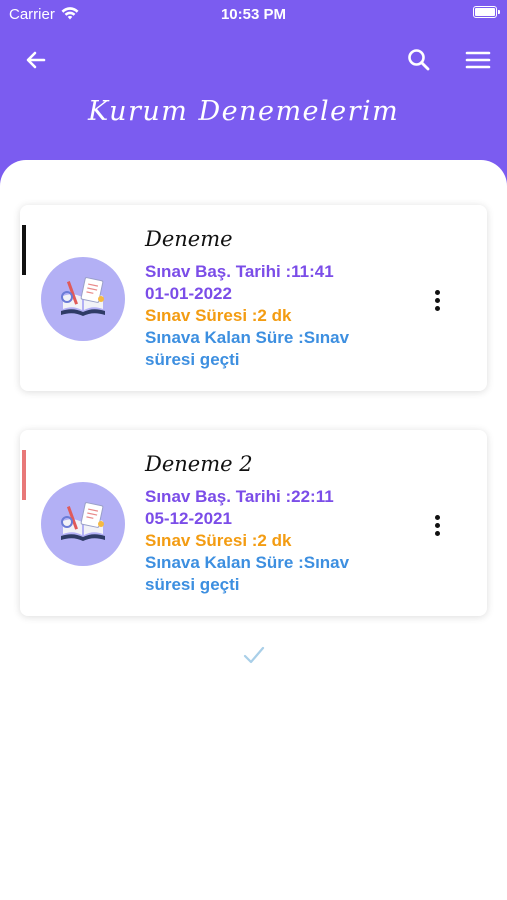 This screenshot has width=507, height=900. Describe the element at coordinates (189, 239) in the screenshot. I see `exam-title: Deneme` at that location.